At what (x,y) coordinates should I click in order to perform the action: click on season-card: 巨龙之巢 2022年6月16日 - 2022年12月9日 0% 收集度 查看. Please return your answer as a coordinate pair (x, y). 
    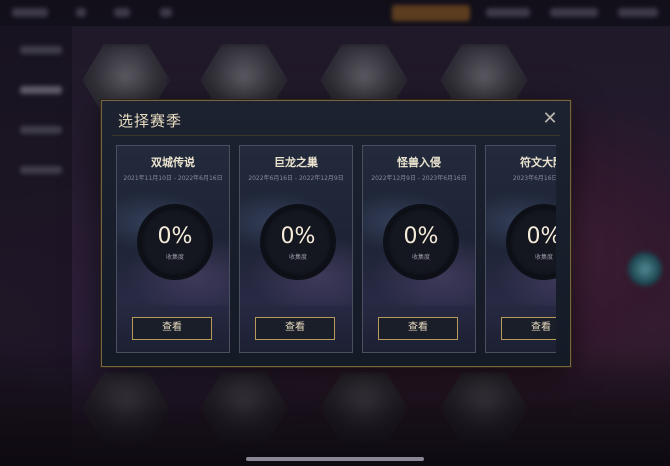
    Looking at the image, I should click on (296, 249).